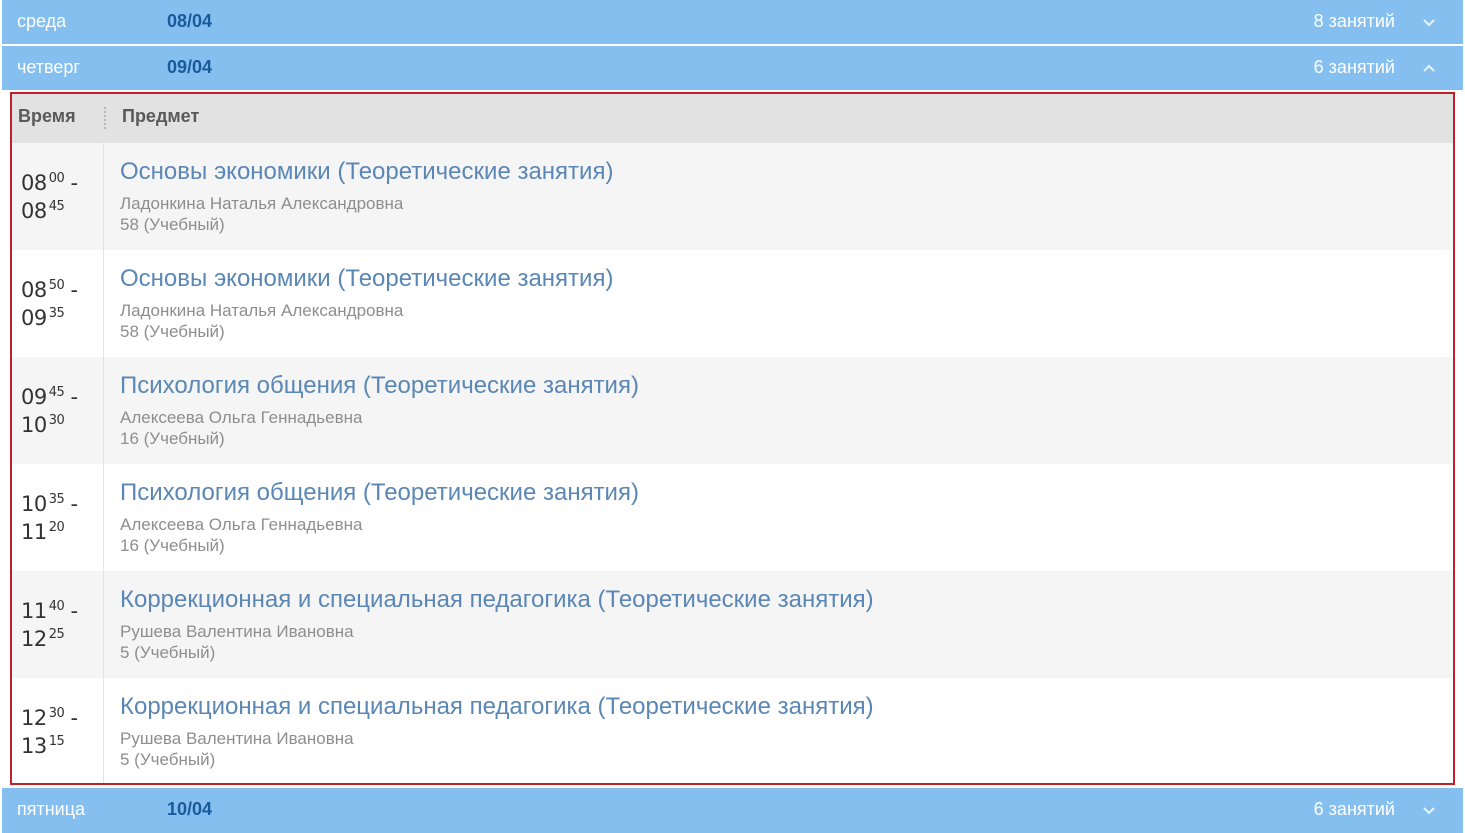  Describe the element at coordinates (190, 67) in the screenshot. I see `day-date: 09/04` at that location.